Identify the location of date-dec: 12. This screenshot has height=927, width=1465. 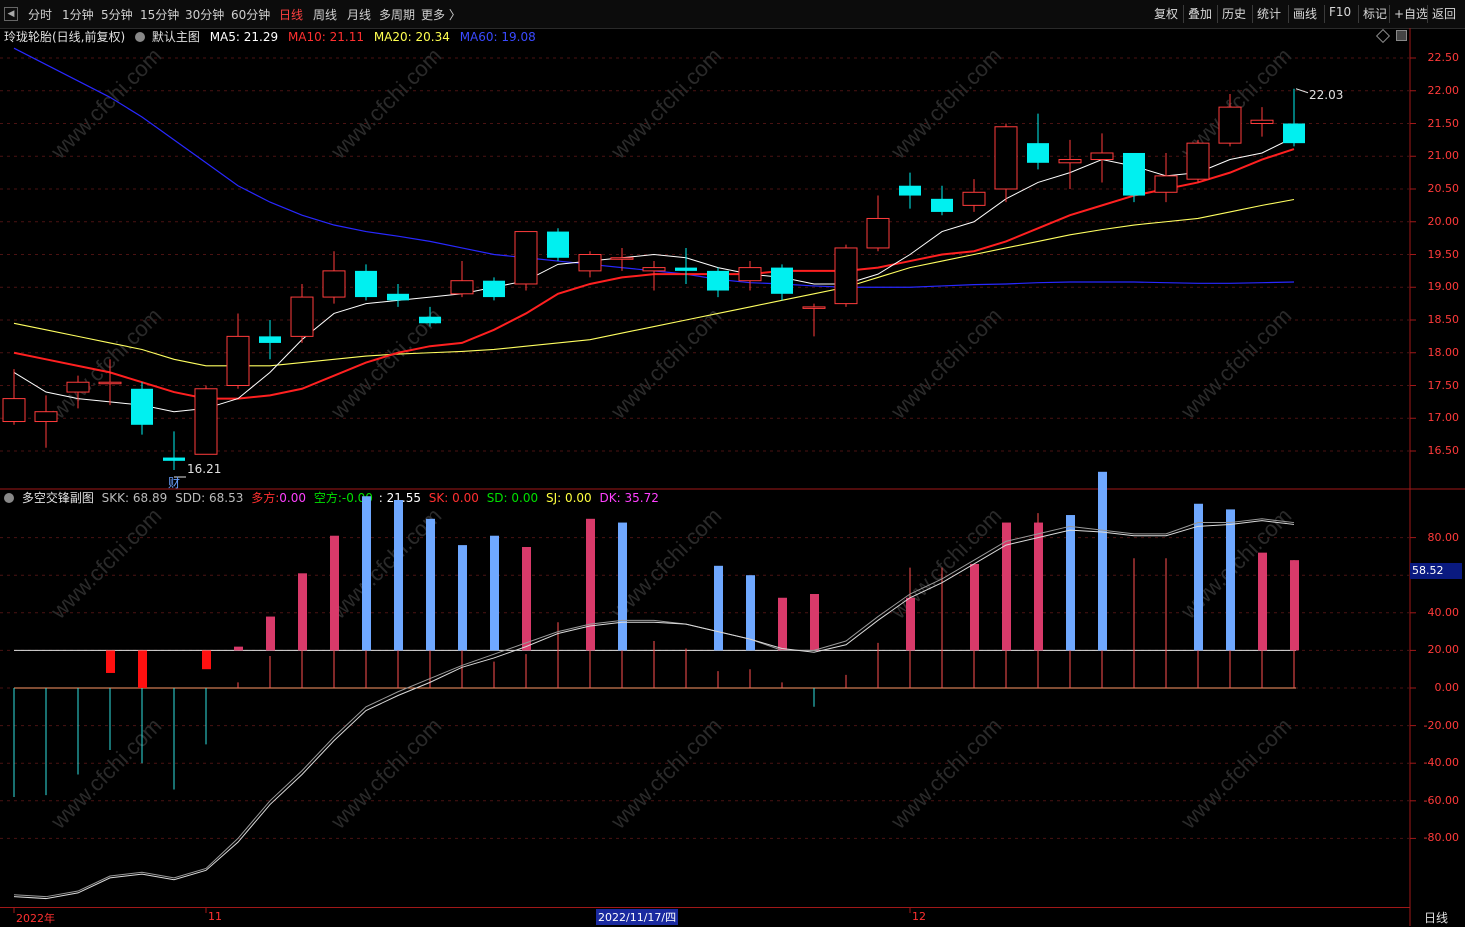
(919, 916).